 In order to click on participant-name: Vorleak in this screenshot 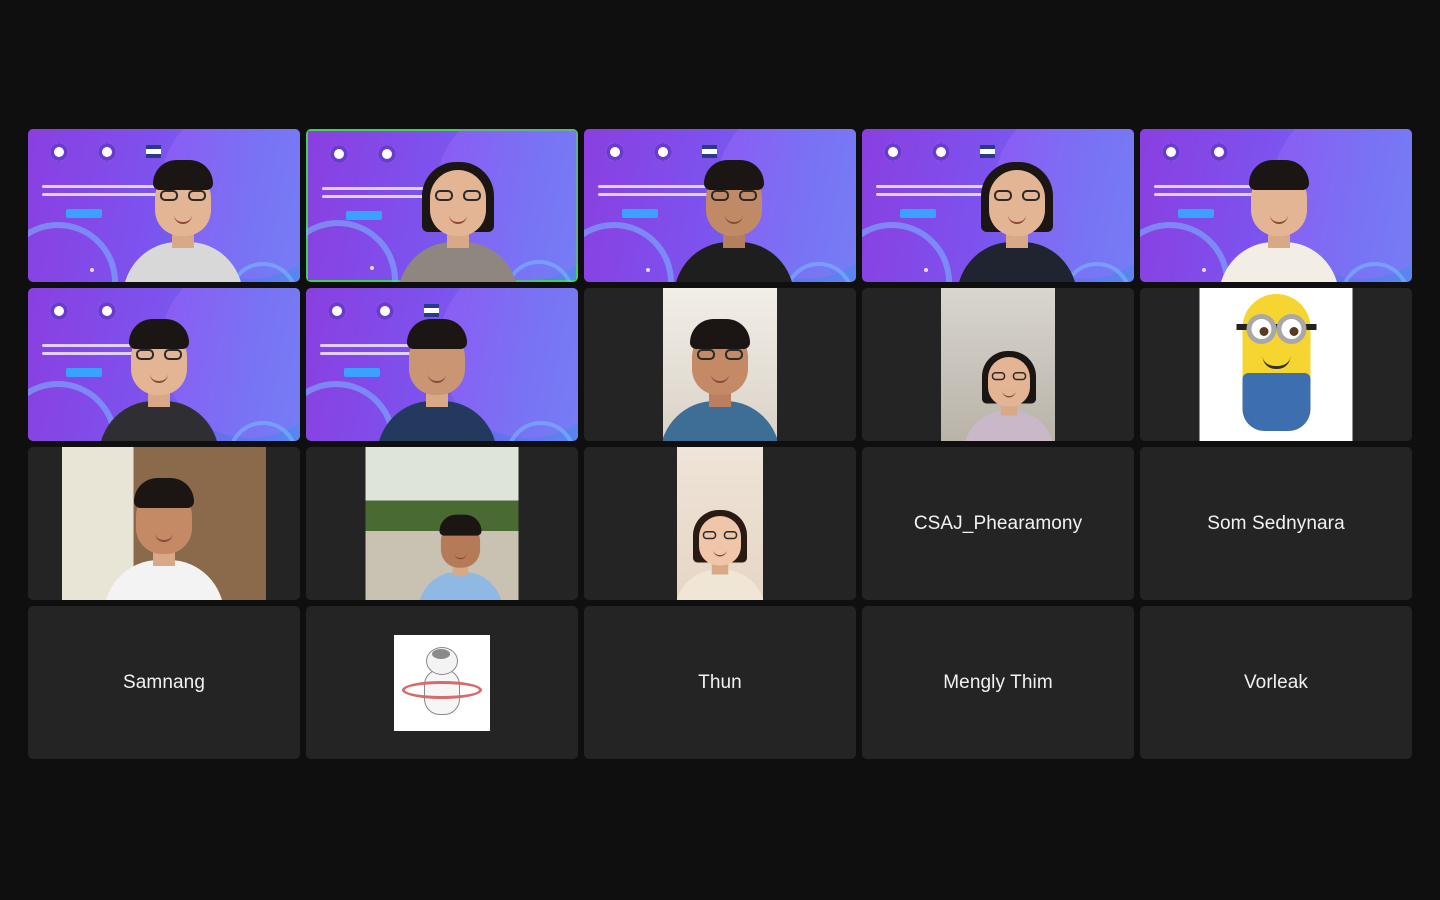, I will do `click(1276, 682)`.